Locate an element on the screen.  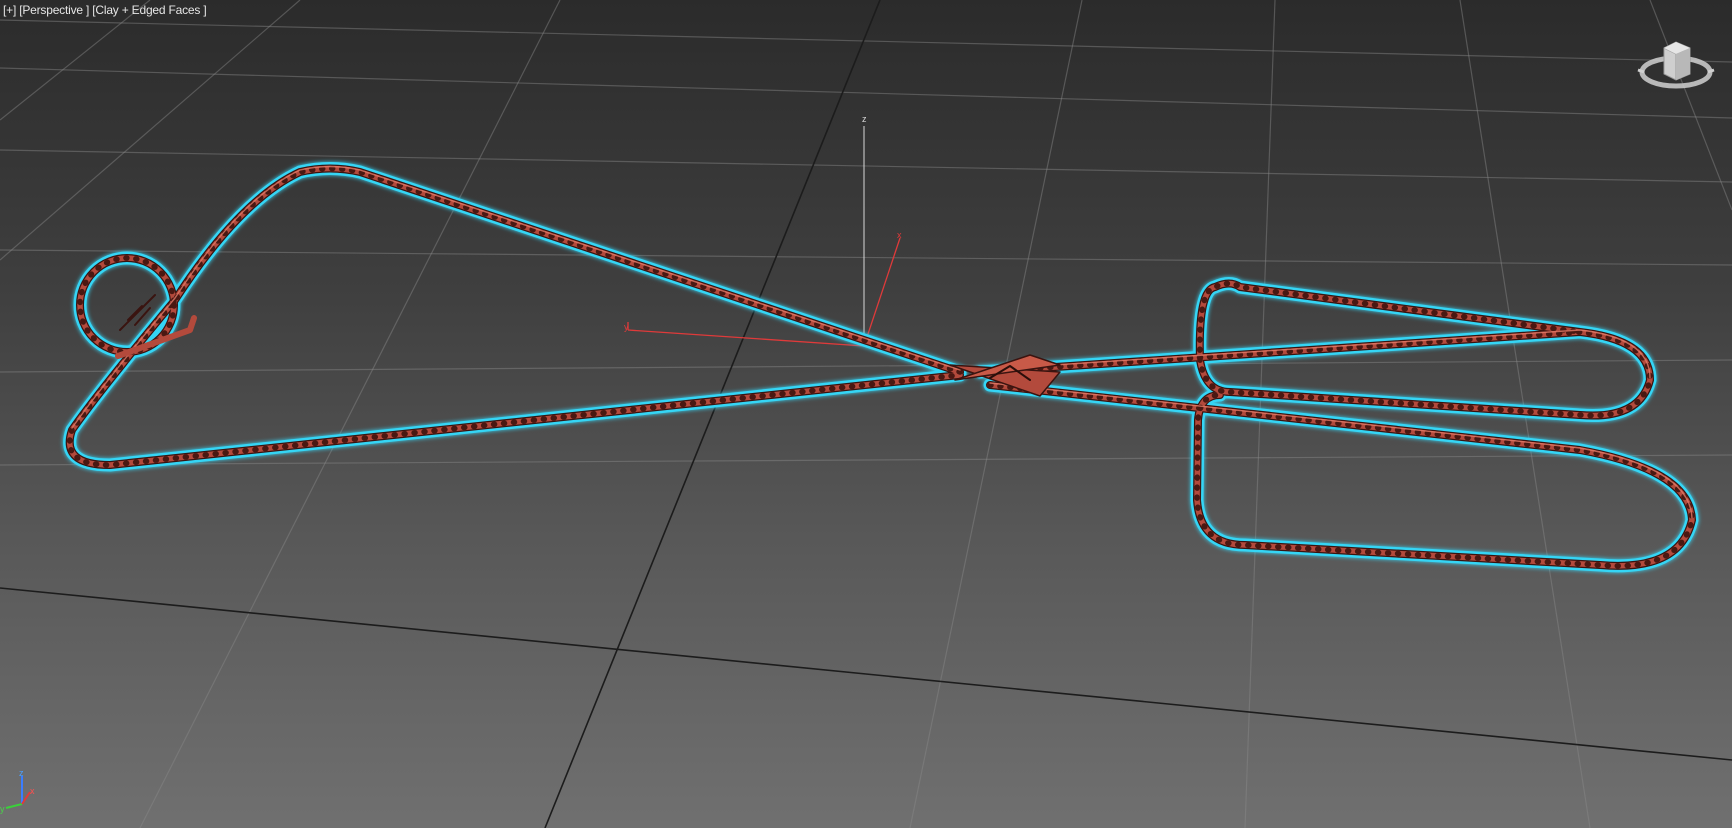
tripod-y-label: y is located at coordinates (2, 809).